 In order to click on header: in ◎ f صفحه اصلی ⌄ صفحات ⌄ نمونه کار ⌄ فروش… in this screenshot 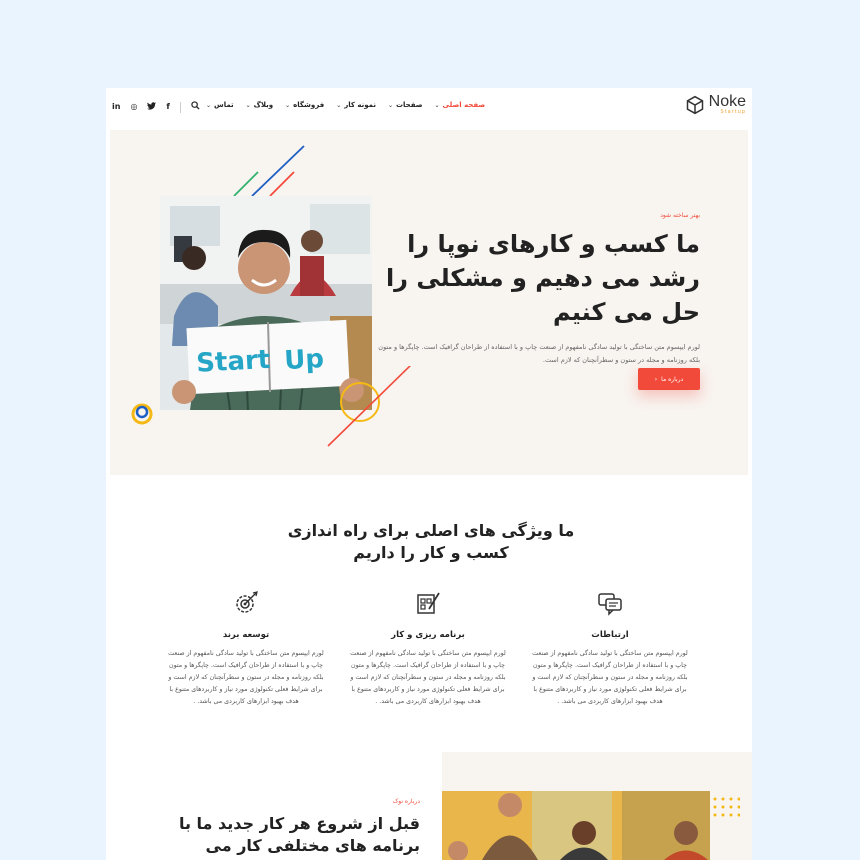, I will do `click(429, 108)`.